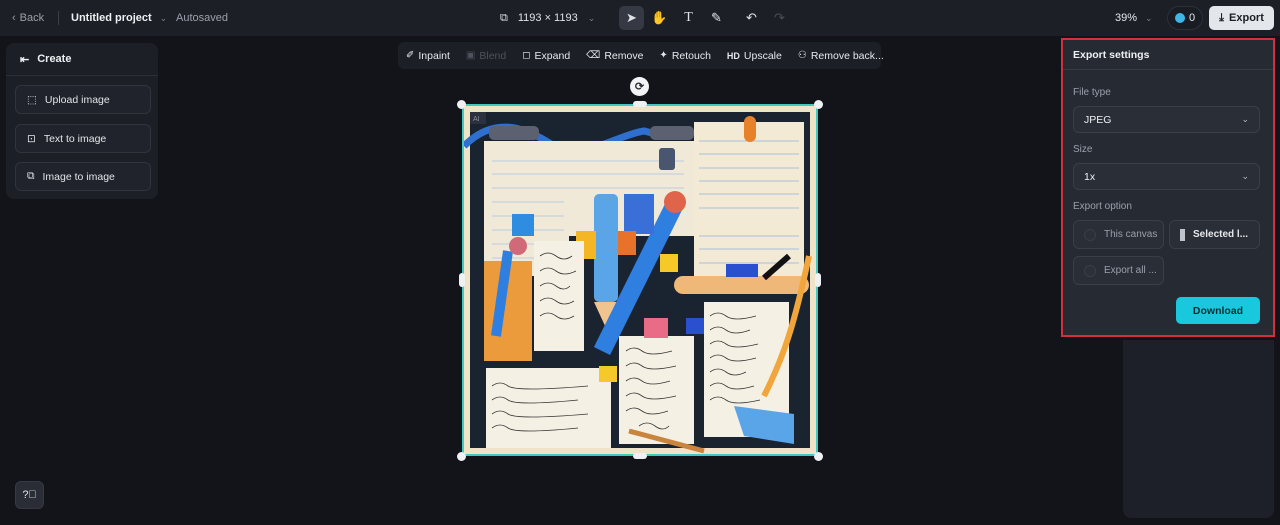 This screenshot has width=1280, height=525. I want to click on upload-image-button: ⬚ Upload image, so click(83, 99).